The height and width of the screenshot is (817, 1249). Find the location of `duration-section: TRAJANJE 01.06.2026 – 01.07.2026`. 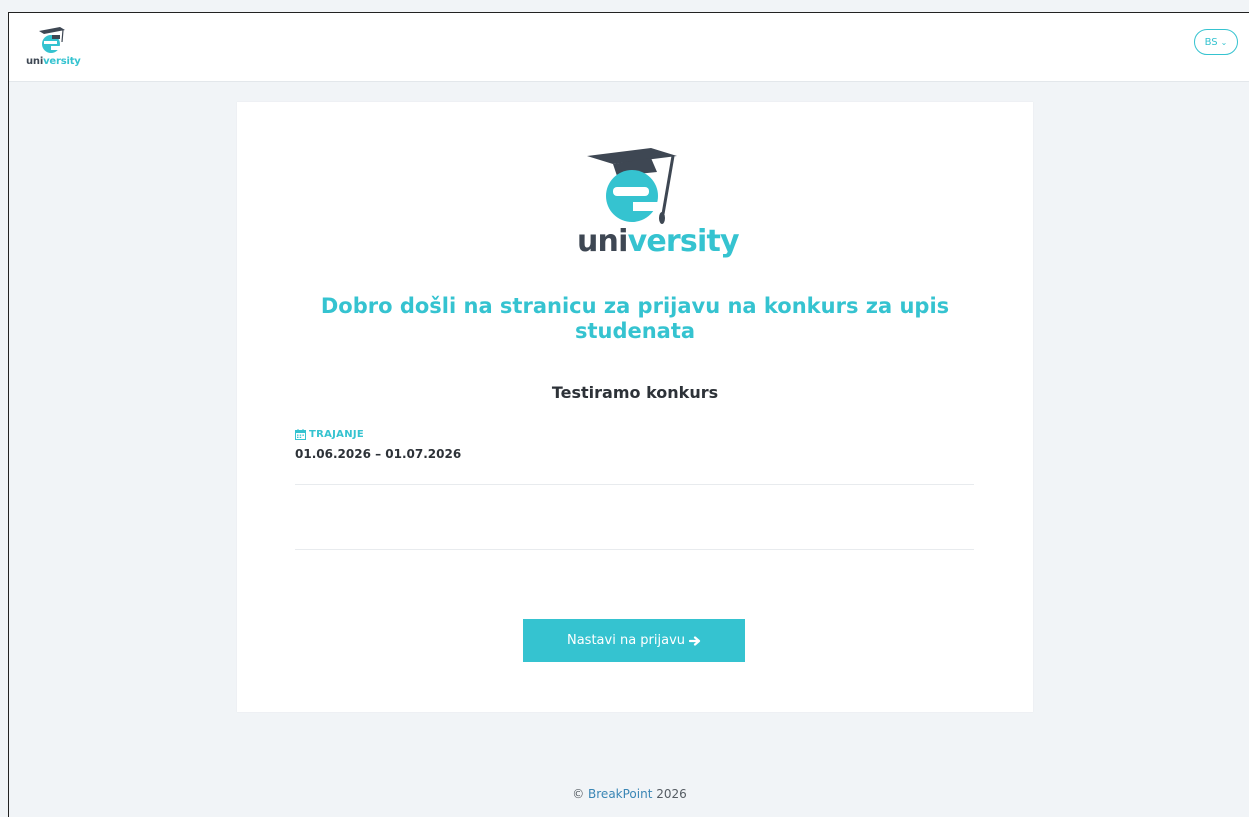

duration-section: TRAJANJE 01.06.2026 – 01.07.2026 is located at coordinates (378, 445).